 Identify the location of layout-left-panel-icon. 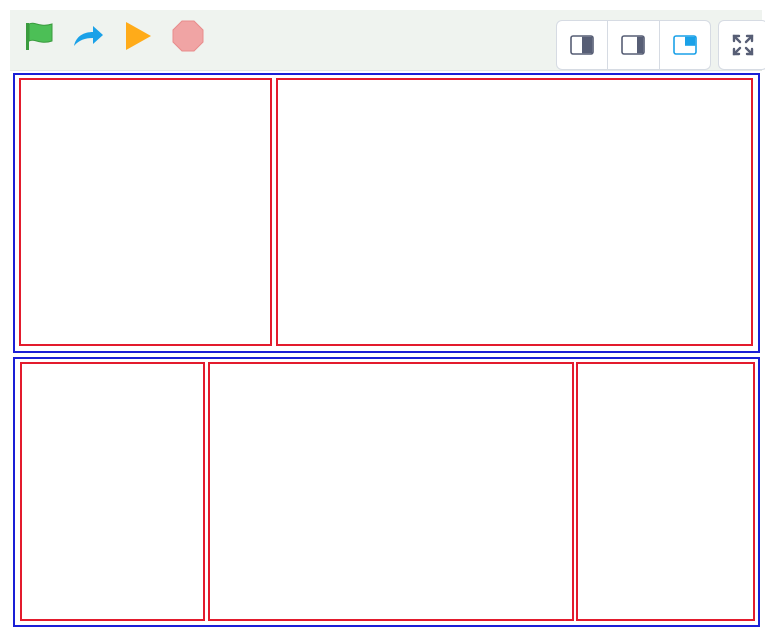
(582, 45).